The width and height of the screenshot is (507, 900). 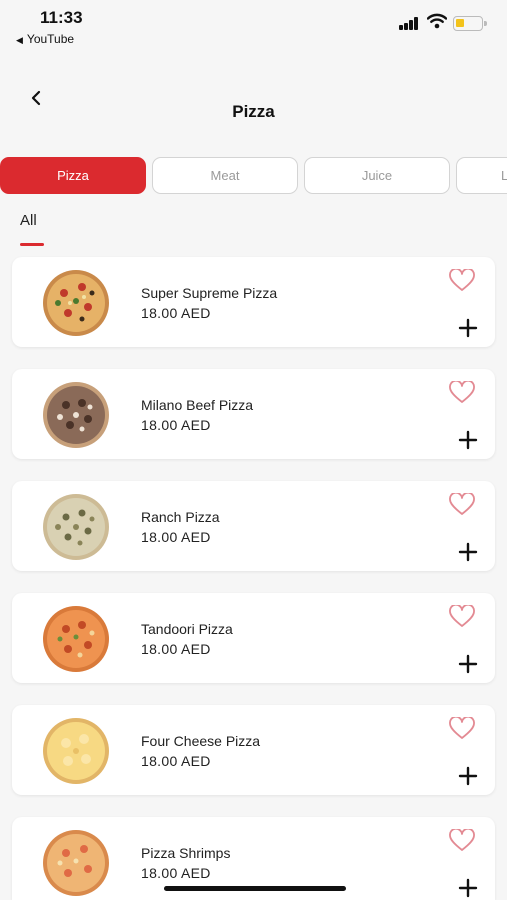 What do you see at coordinates (76, 527) in the screenshot?
I see `ranch-pizza-icon` at bounding box center [76, 527].